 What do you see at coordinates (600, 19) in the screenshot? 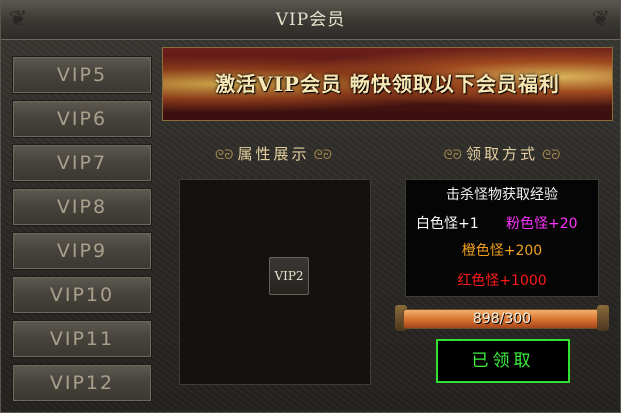
I see `corner-ornament-right: ❦` at bounding box center [600, 19].